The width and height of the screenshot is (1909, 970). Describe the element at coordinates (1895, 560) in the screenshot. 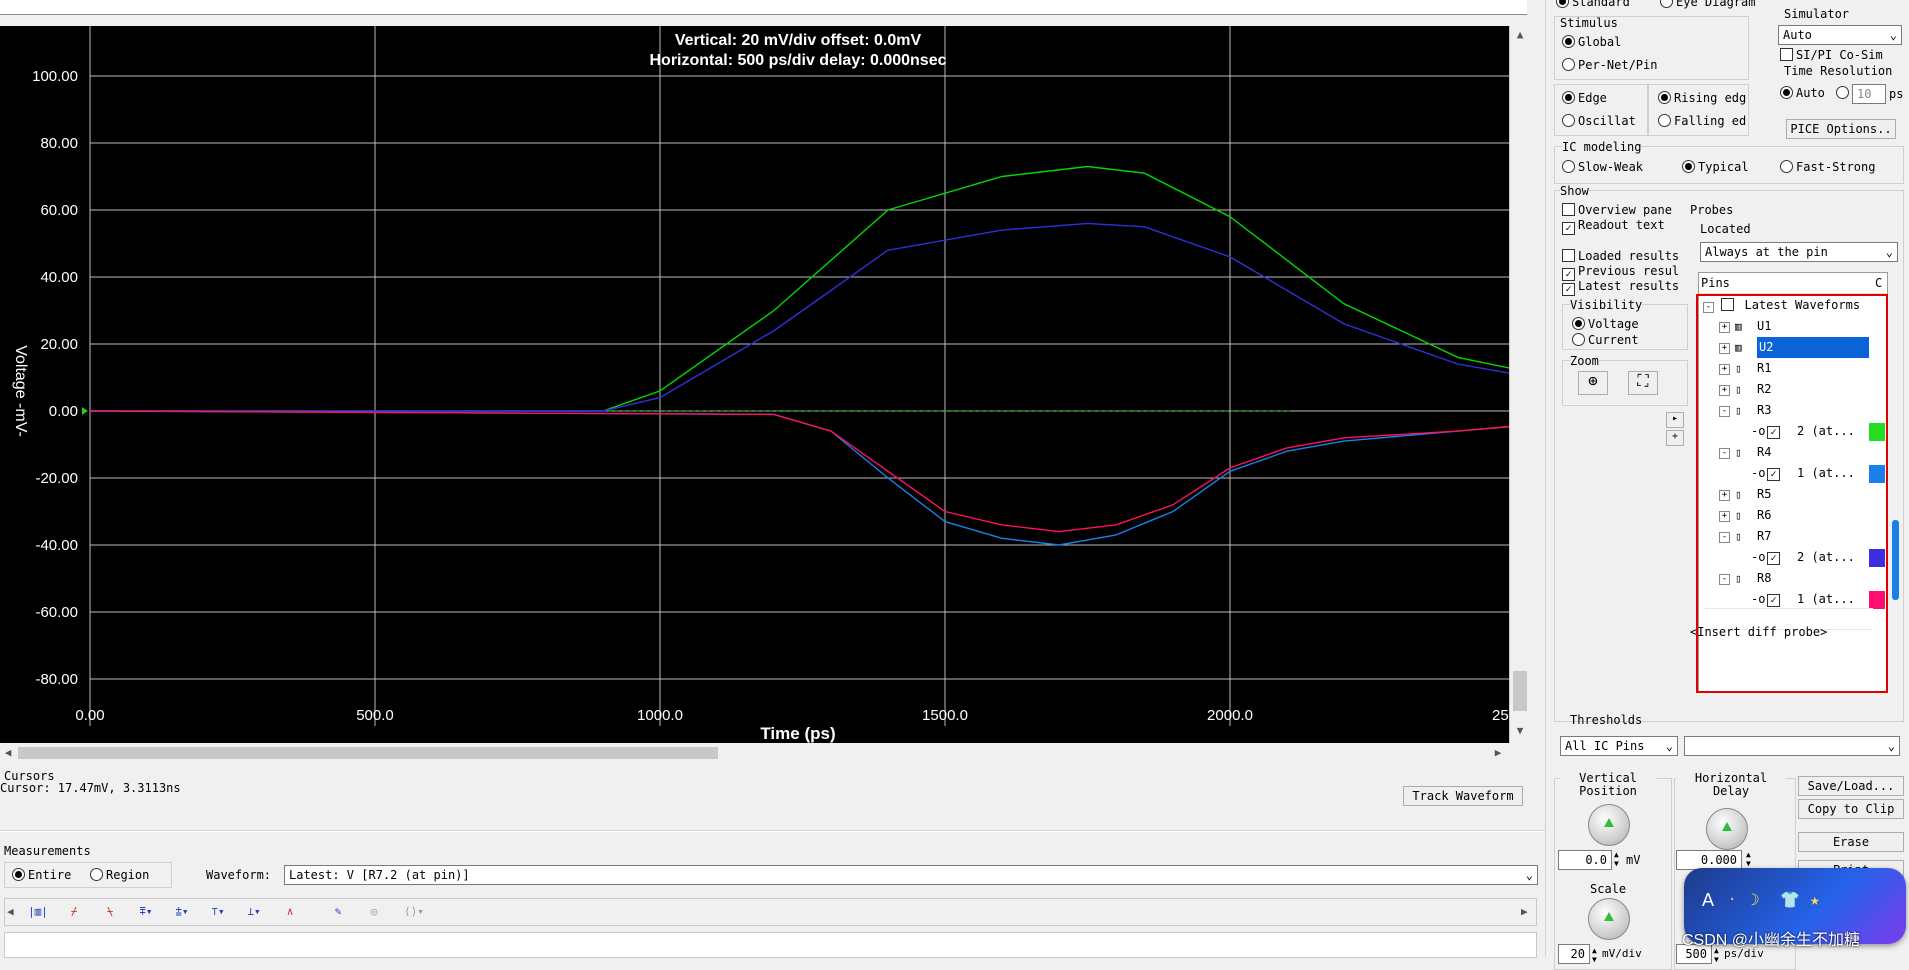

I see `tree-scroll-thumb` at that location.